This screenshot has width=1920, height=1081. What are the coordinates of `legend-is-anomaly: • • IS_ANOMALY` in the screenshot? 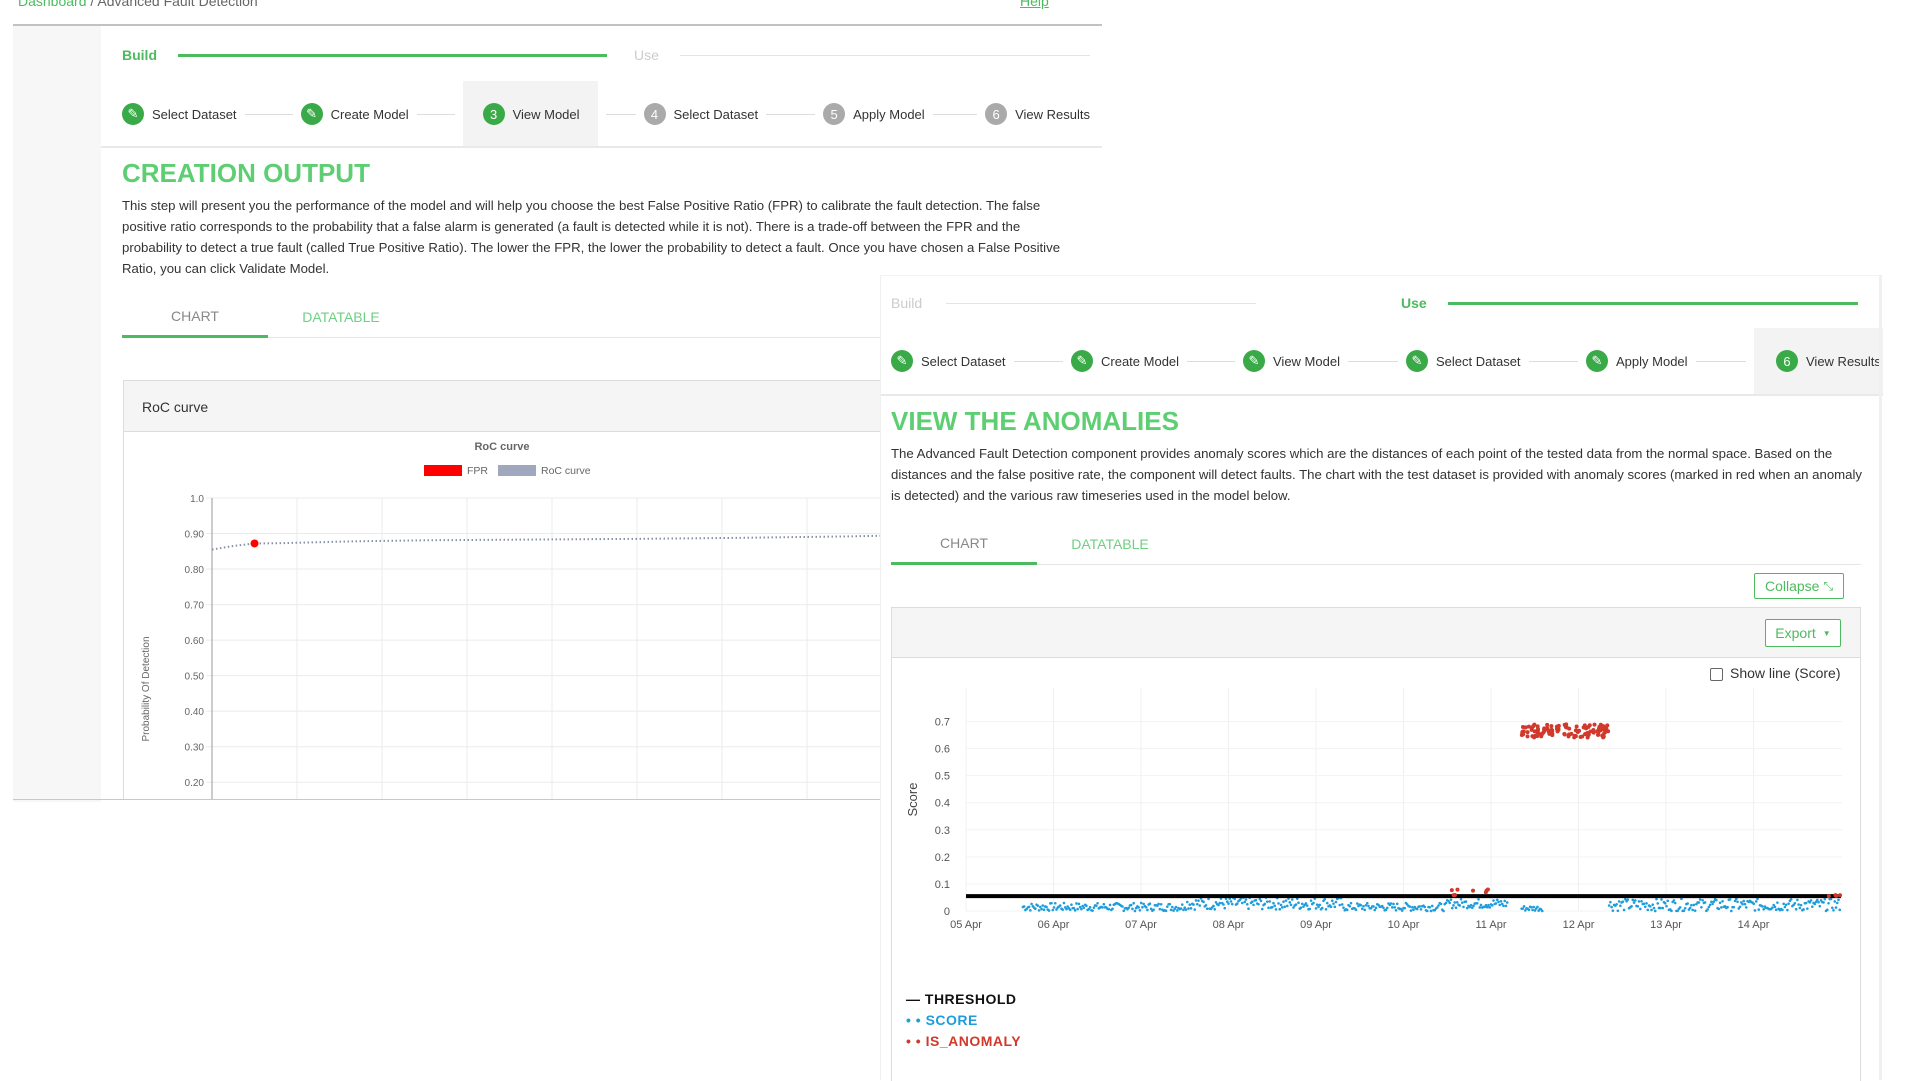 It's located at (963, 1041).